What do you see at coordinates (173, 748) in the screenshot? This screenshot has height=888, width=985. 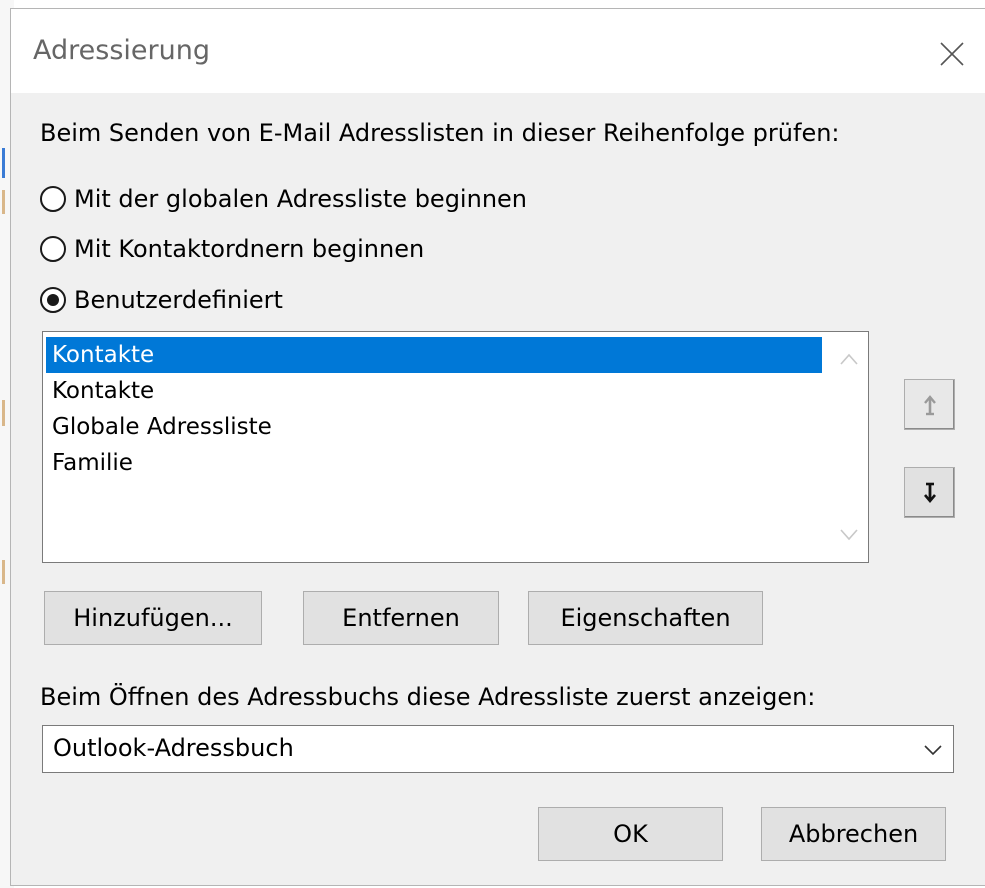 I see `dropdown-value: Outlook-Adressbuch` at bounding box center [173, 748].